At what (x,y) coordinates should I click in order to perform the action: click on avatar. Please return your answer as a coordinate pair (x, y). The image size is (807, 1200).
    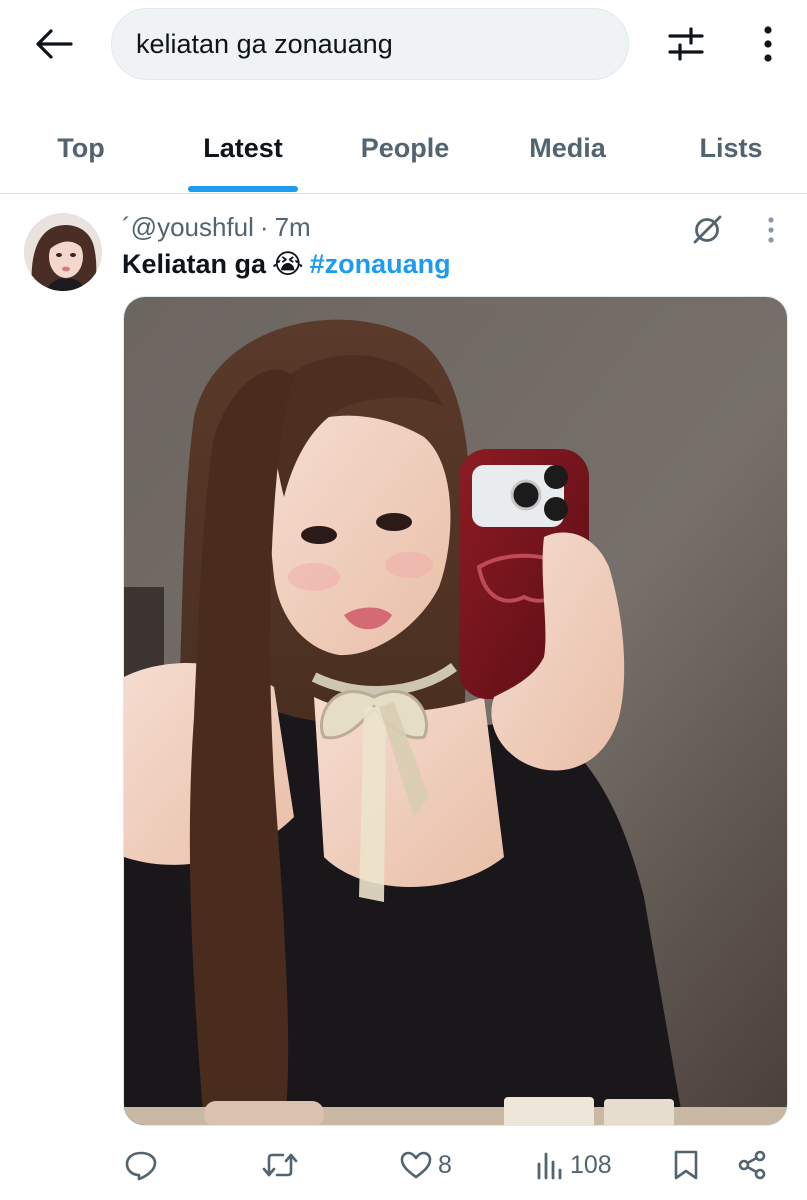
    Looking at the image, I should click on (63, 252).